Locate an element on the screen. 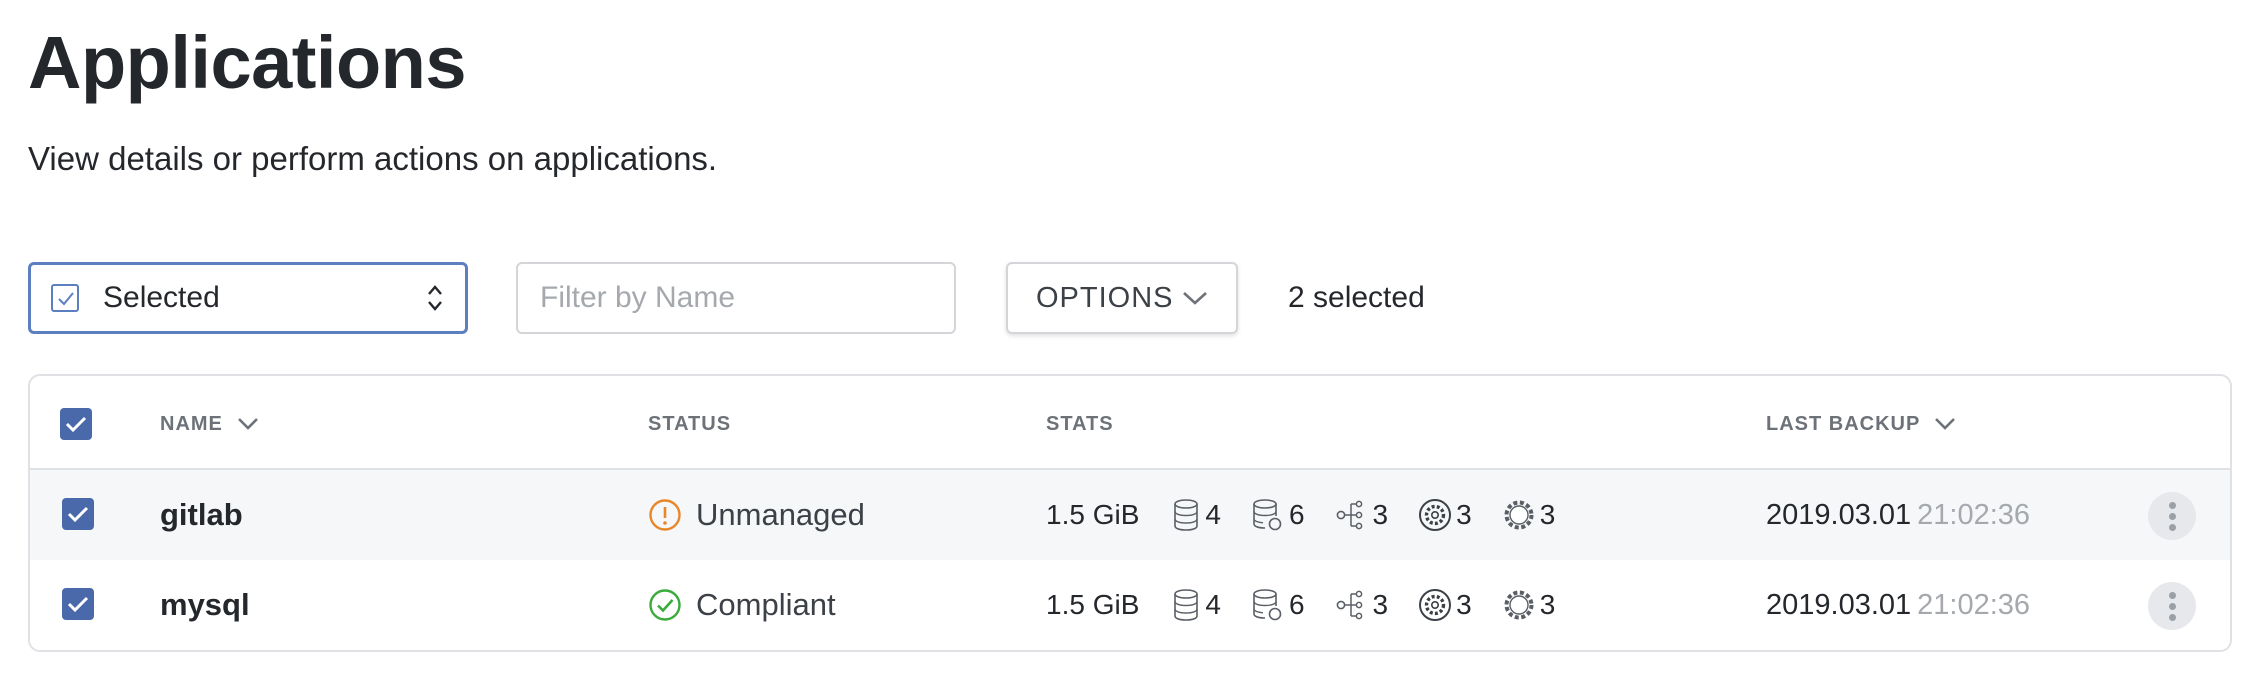 Image resolution: width=2262 pixels, height=694 pixels. app-name-link: gitlab is located at coordinates (201, 515).